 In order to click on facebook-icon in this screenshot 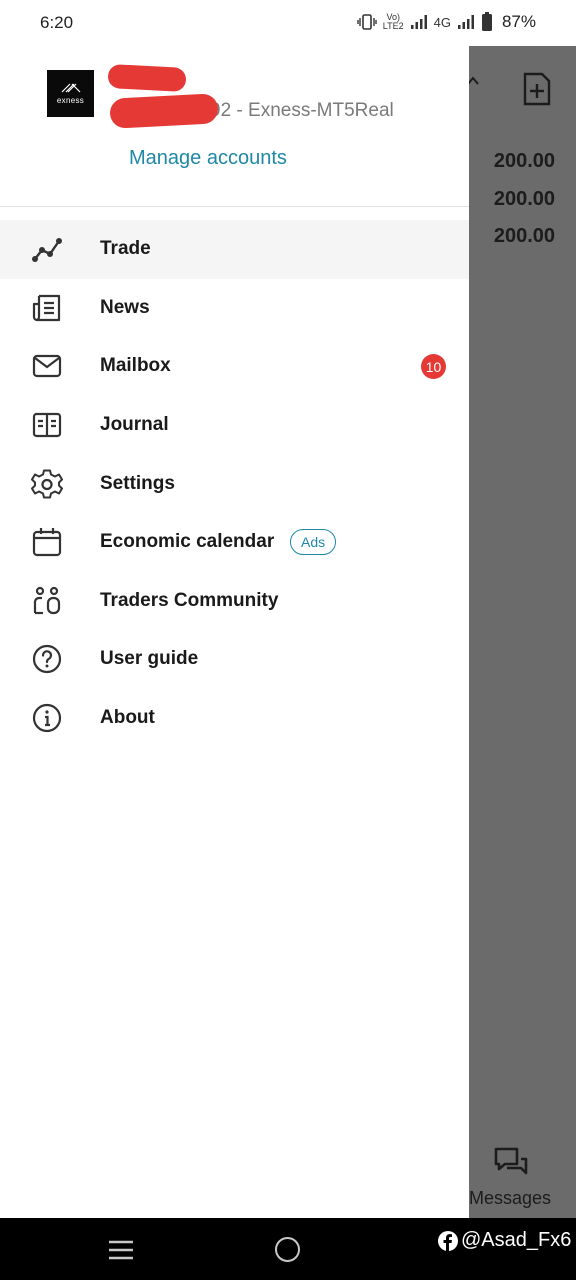, I will do `click(448, 1240)`.